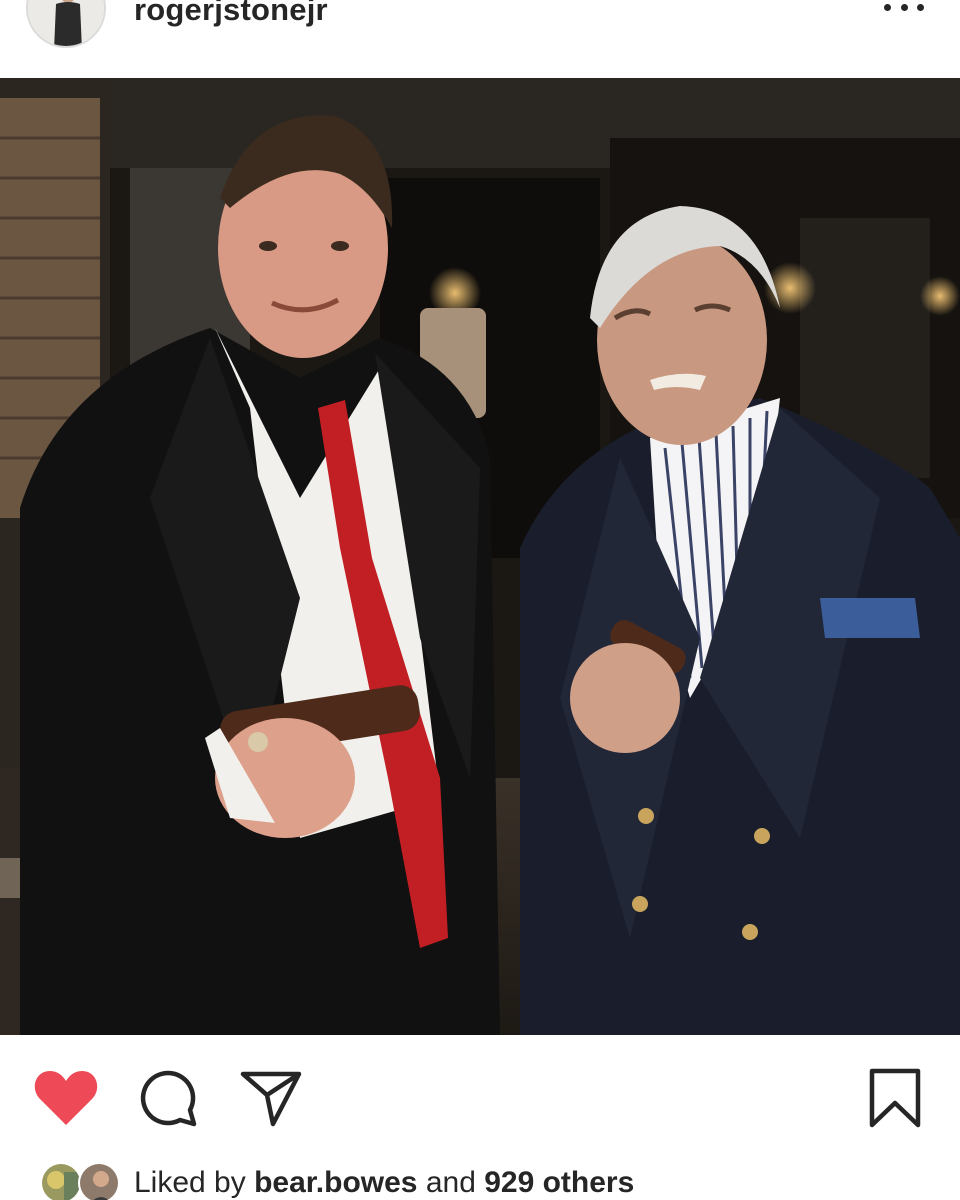 Image resolution: width=960 pixels, height=1200 pixels. Describe the element at coordinates (480, 1095) in the screenshot. I see `post-action-bar` at that location.